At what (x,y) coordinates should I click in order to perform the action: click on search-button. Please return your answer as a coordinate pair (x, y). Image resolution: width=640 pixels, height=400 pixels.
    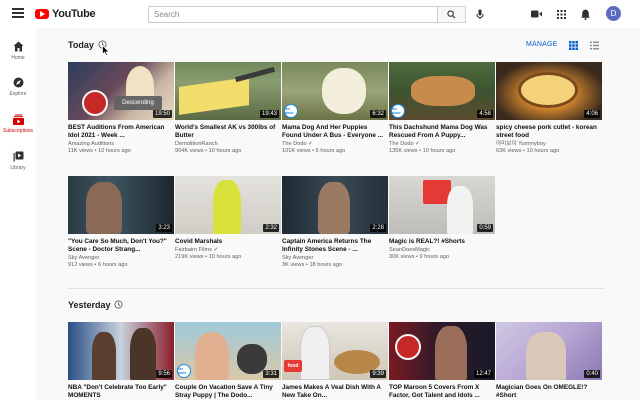
    Looking at the image, I should click on (452, 14).